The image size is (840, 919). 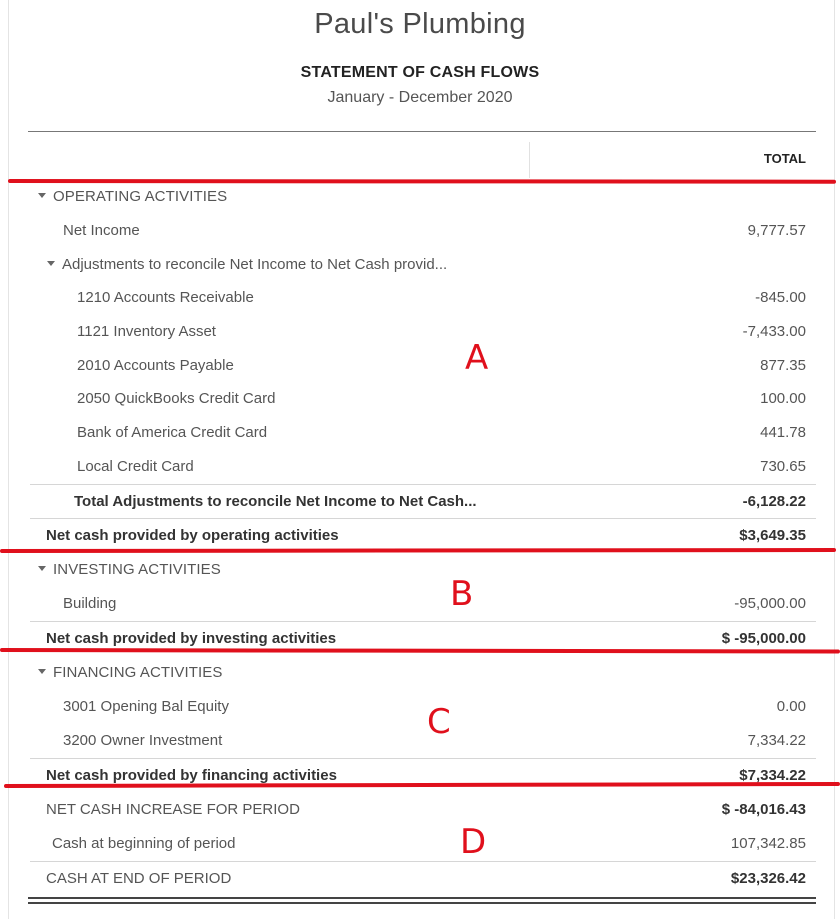 What do you see at coordinates (140, 196) in the screenshot?
I see `section-label: OPERATING ACTIVITIES` at bounding box center [140, 196].